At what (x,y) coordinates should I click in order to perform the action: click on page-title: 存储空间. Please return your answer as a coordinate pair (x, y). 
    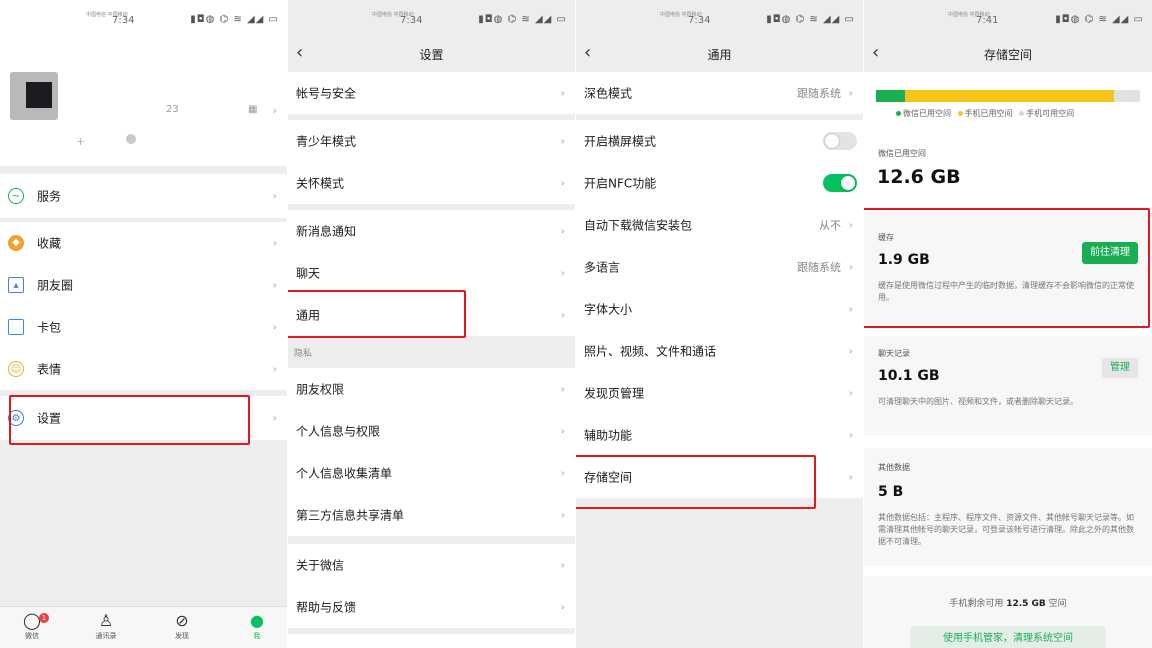
    Looking at the image, I should click on (1007, 55).